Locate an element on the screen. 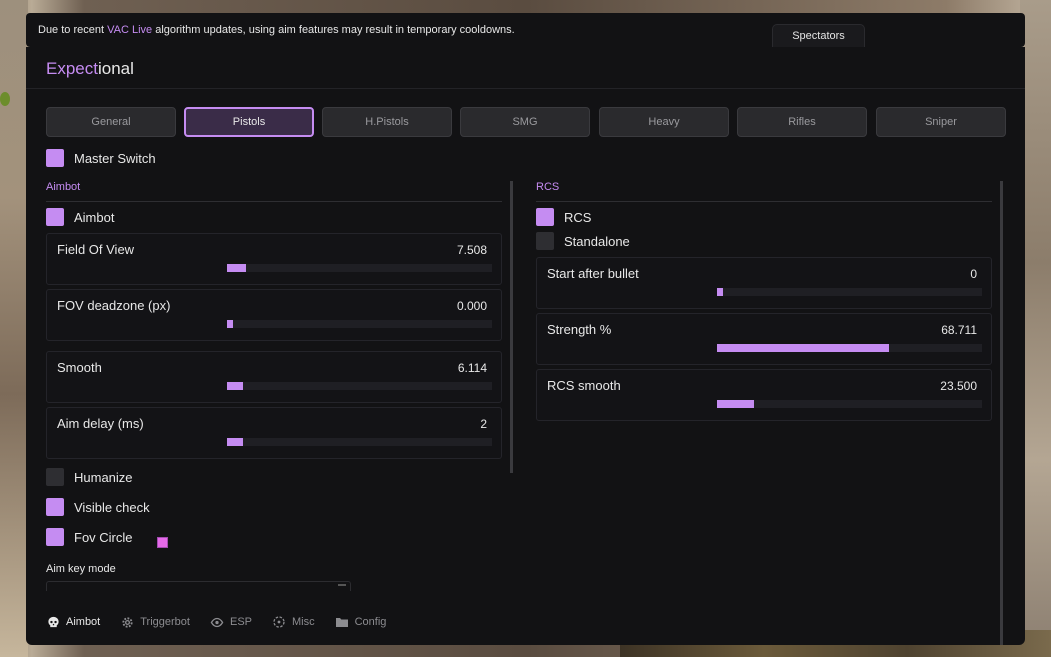 The image size is (1051, 657). fov-slider-track is located at coordinates (359, 268).